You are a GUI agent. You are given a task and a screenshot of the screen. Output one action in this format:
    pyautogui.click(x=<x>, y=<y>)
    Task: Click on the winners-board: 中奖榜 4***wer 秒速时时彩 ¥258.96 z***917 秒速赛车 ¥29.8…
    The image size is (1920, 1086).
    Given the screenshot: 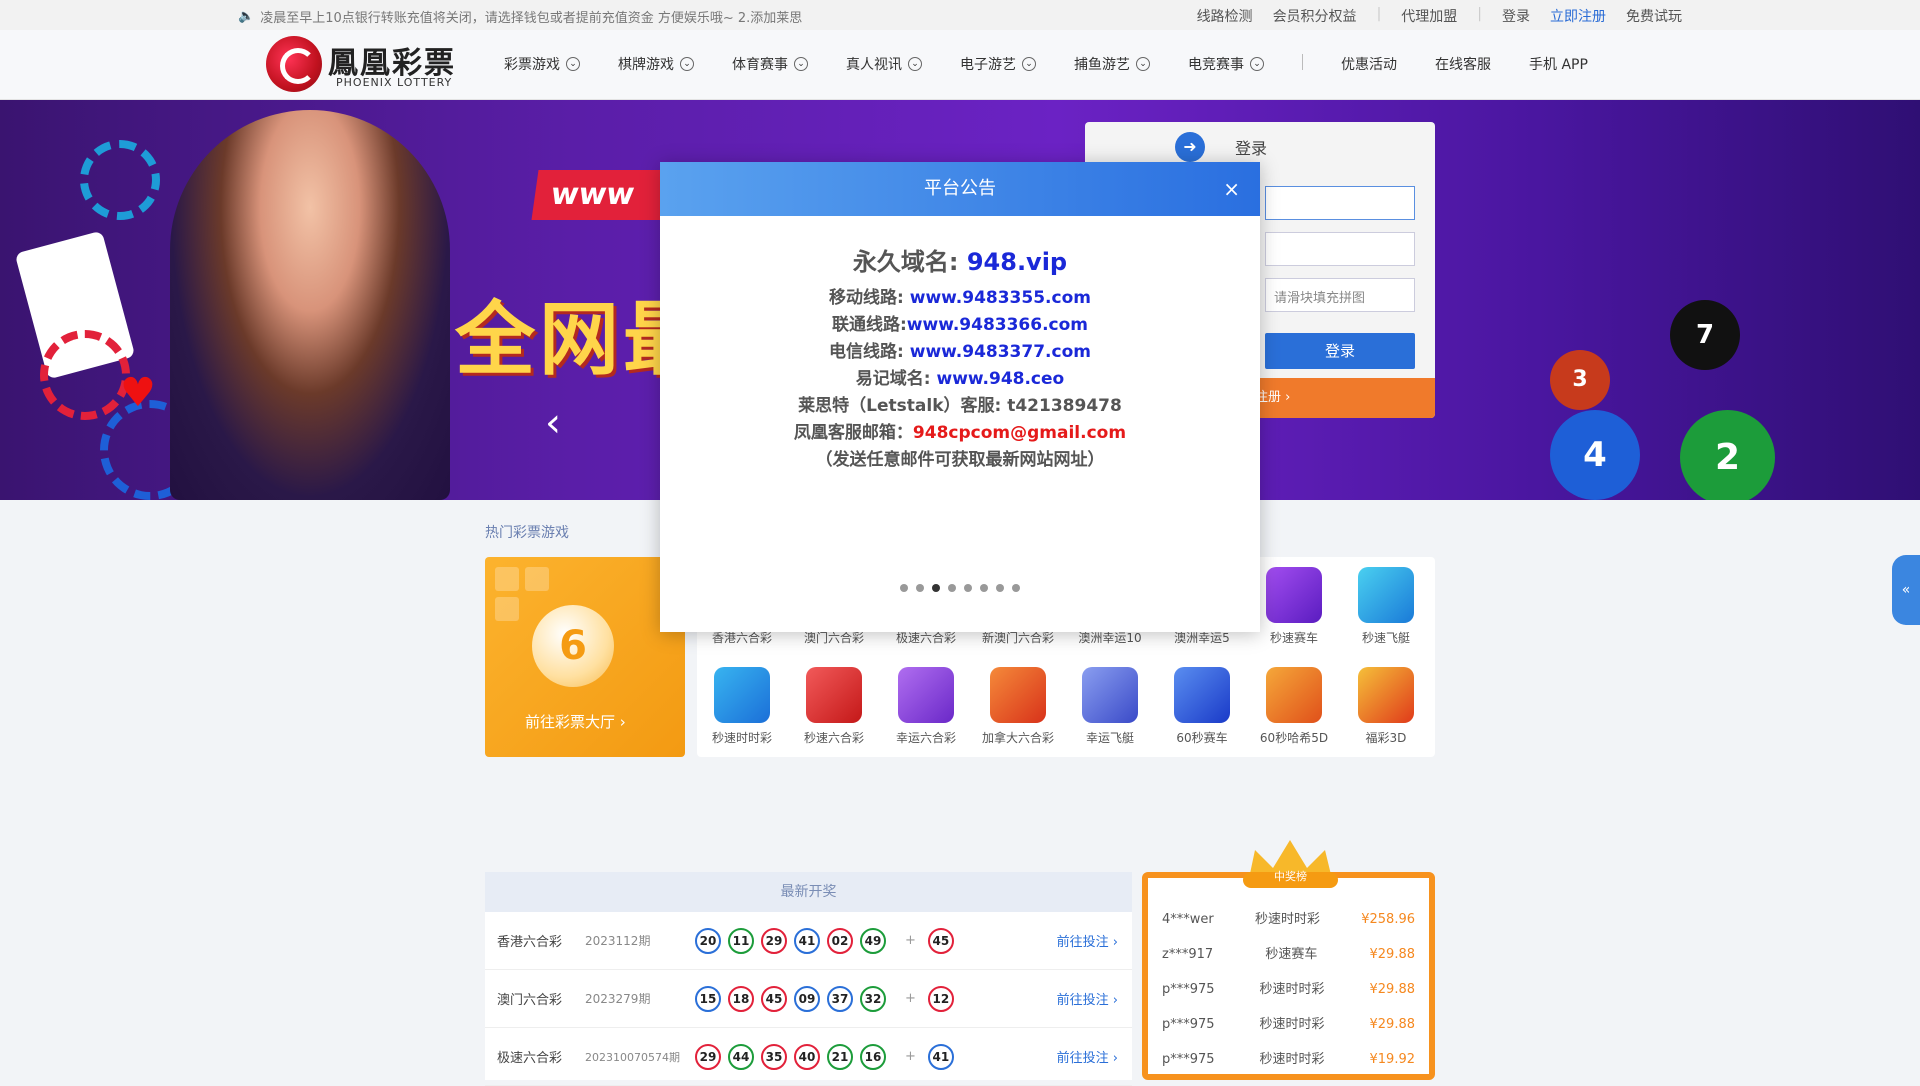 What is the action you would take?
    pyautogui.click(x=1288, y=960)
    